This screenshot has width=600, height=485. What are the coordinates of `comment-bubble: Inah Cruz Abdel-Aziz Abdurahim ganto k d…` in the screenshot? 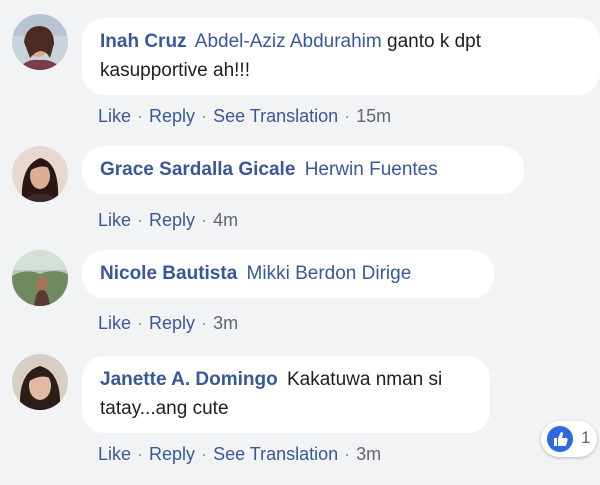 It's located at (341, 56).